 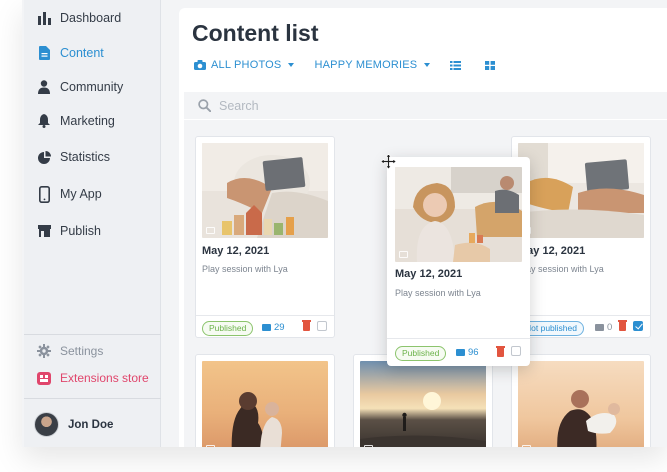 I want to click on toolbar: ALL PHOTOS HAPPY MEMORIES, so click(x=354, y=65).